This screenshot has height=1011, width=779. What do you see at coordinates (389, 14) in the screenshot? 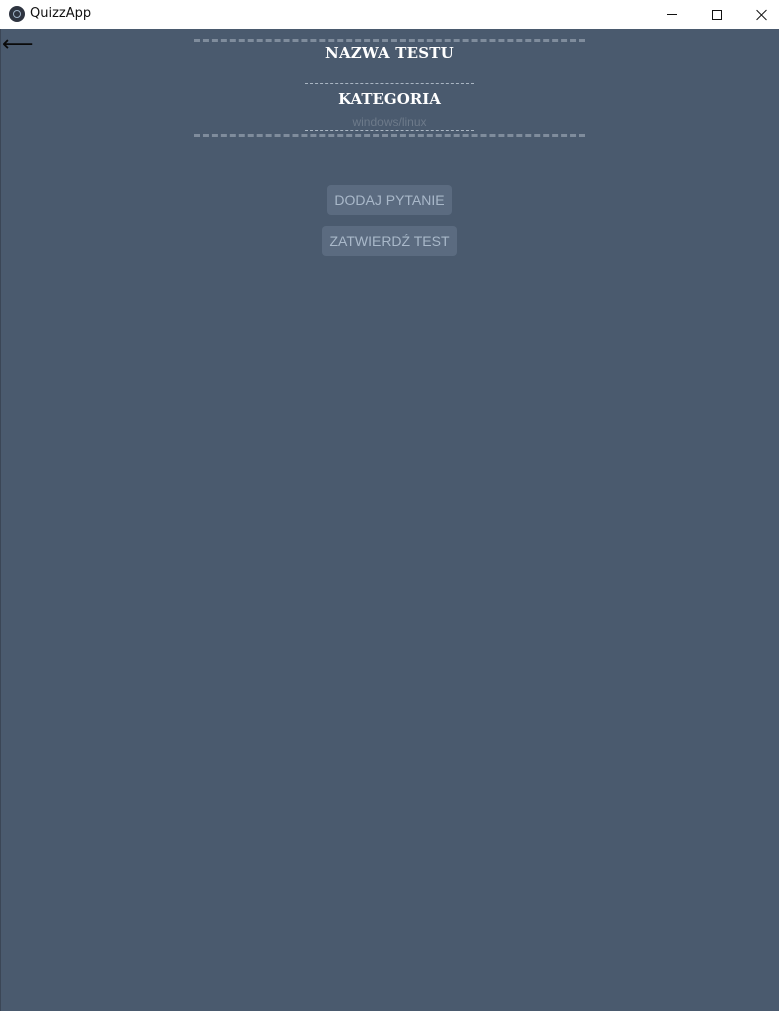
I see `title-bar: QuizzApp` at bounding box center [389, 14].